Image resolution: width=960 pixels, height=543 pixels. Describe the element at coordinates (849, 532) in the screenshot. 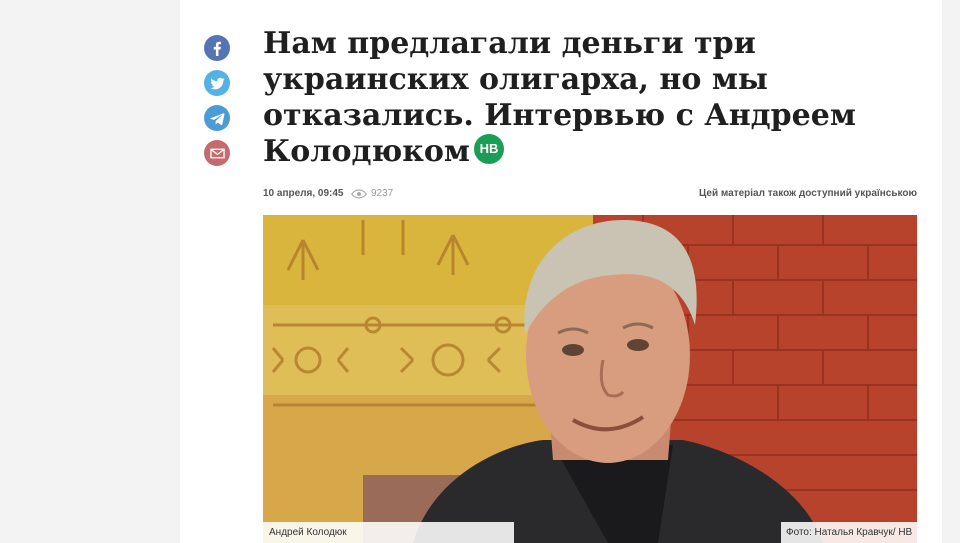

I see `photo-credit: Фото: Наталья Кравчук/ НВ` at that location.